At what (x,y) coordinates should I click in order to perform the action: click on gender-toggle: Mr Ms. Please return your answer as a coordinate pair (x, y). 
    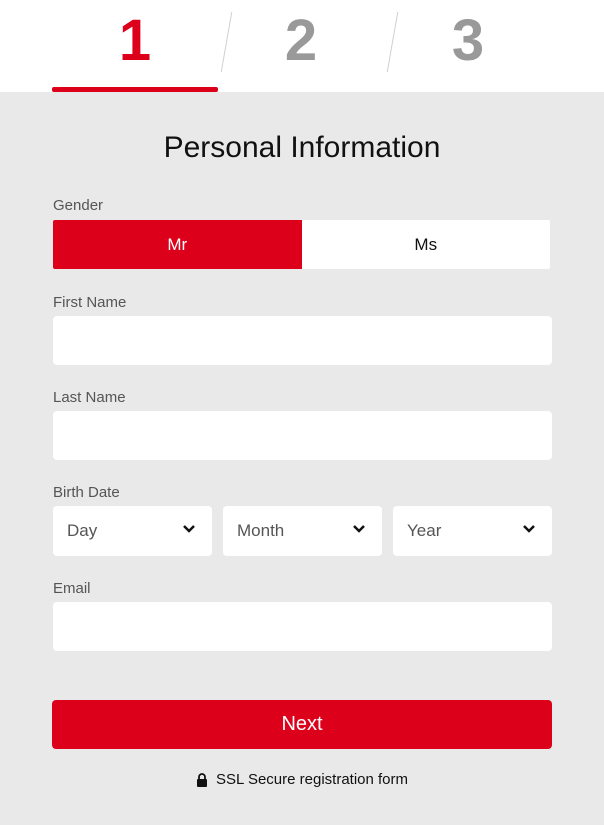
    Looking at the image, I should click on (301, 244).